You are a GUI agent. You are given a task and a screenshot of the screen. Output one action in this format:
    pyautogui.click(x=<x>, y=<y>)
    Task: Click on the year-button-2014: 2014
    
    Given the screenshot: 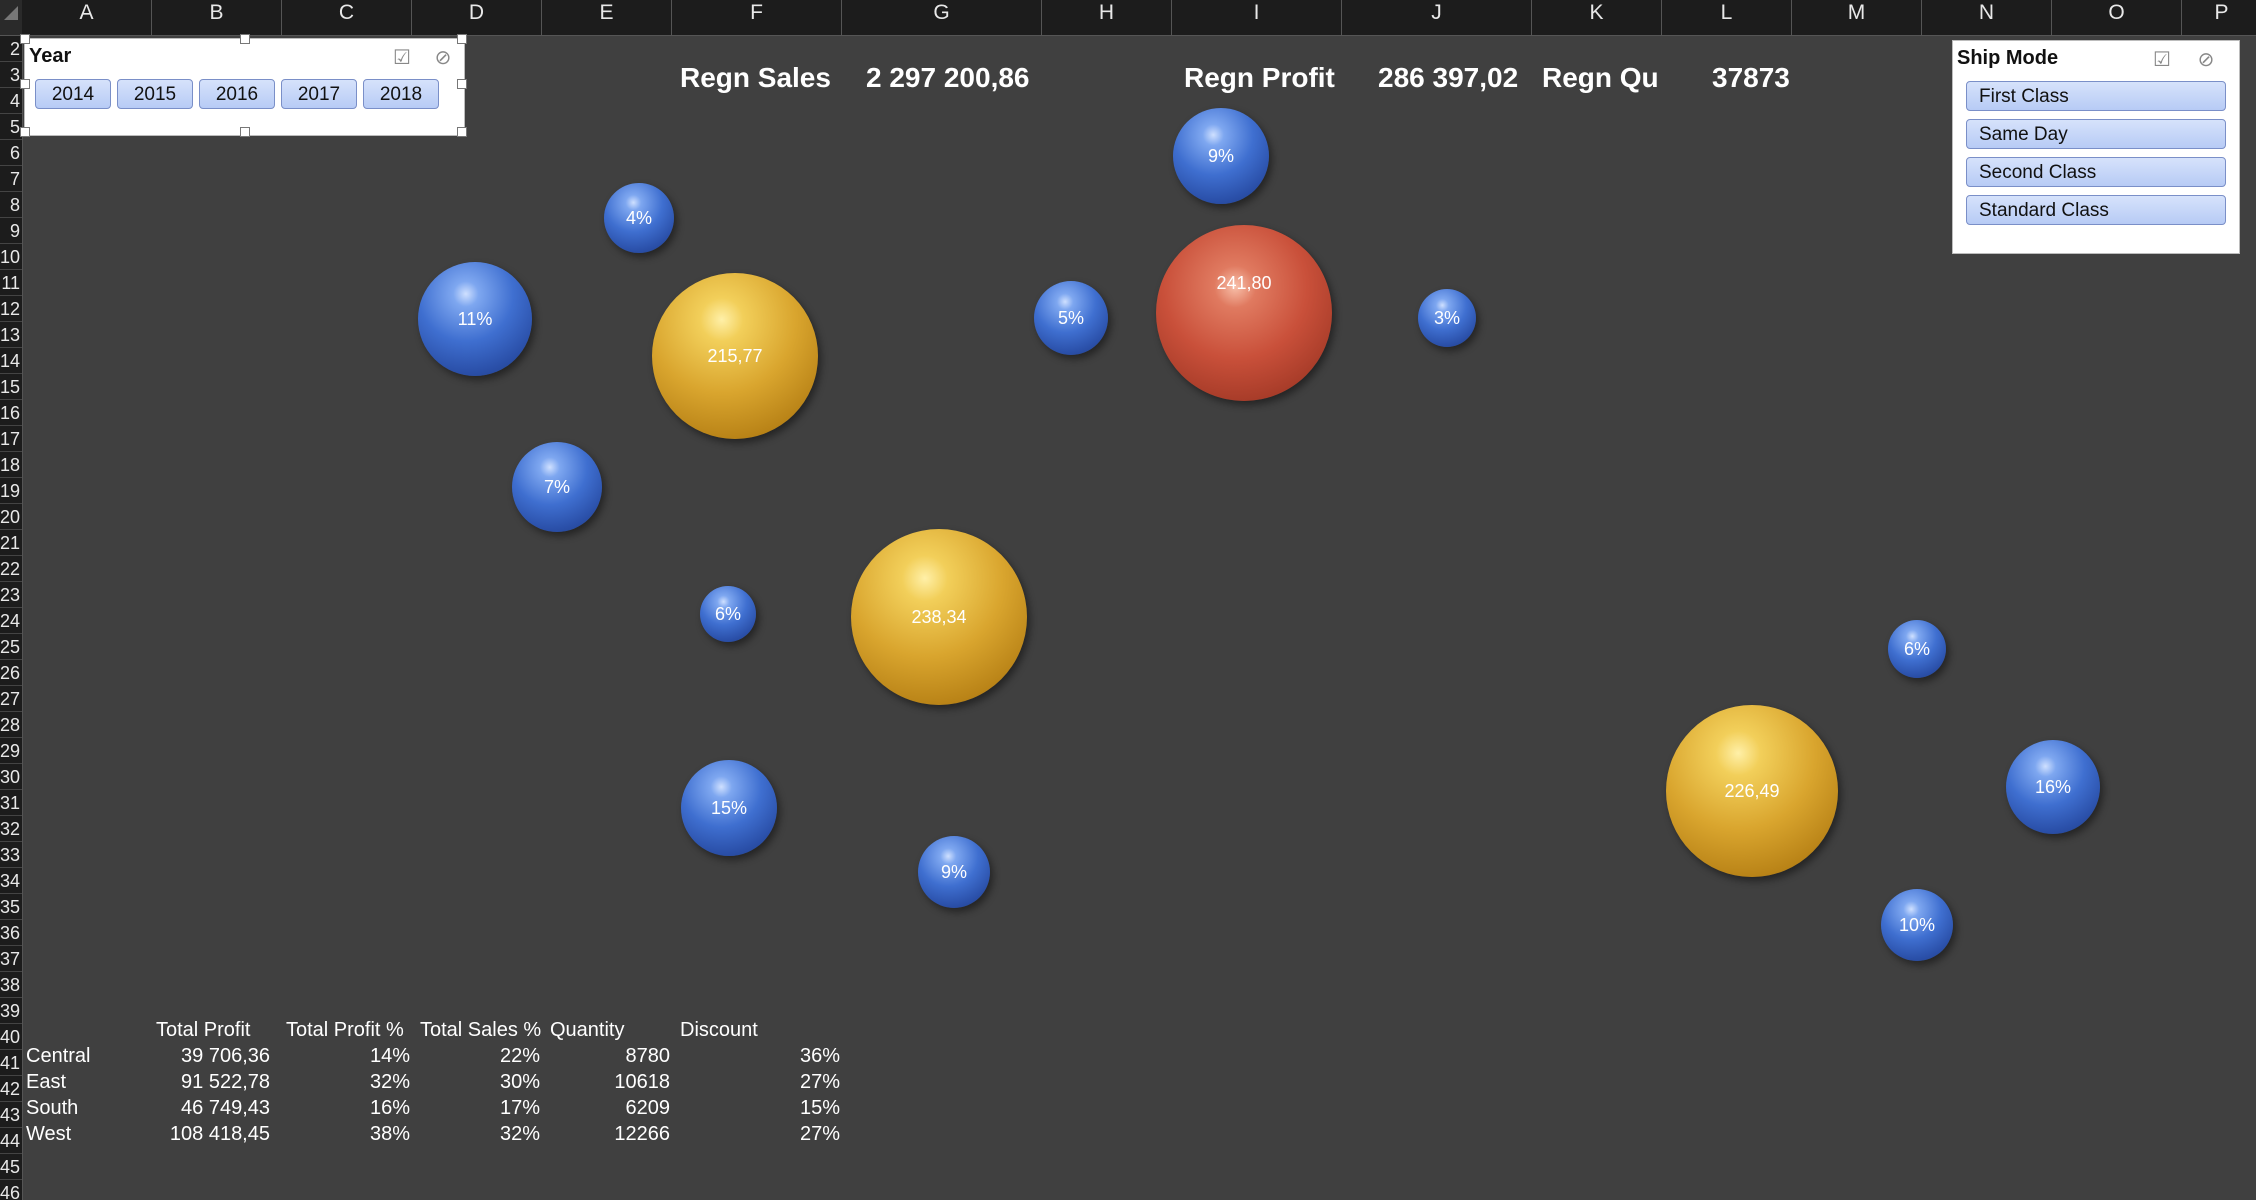 What is the action you would take?
    pyautogui.click(x=73, y=94)
    